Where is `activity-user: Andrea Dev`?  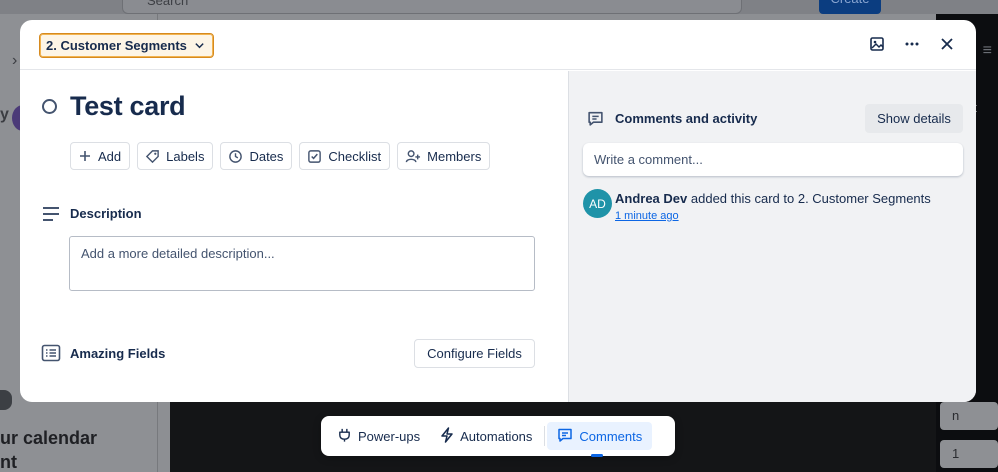
activity-user: Andrea Dev is located at coordinates (651, 198).